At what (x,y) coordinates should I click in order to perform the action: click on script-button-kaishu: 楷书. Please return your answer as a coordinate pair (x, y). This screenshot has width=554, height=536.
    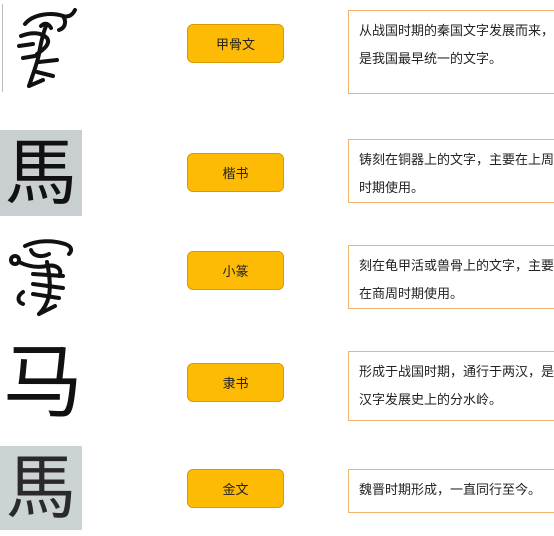
    Looking at the image, I should click on (235, 172).